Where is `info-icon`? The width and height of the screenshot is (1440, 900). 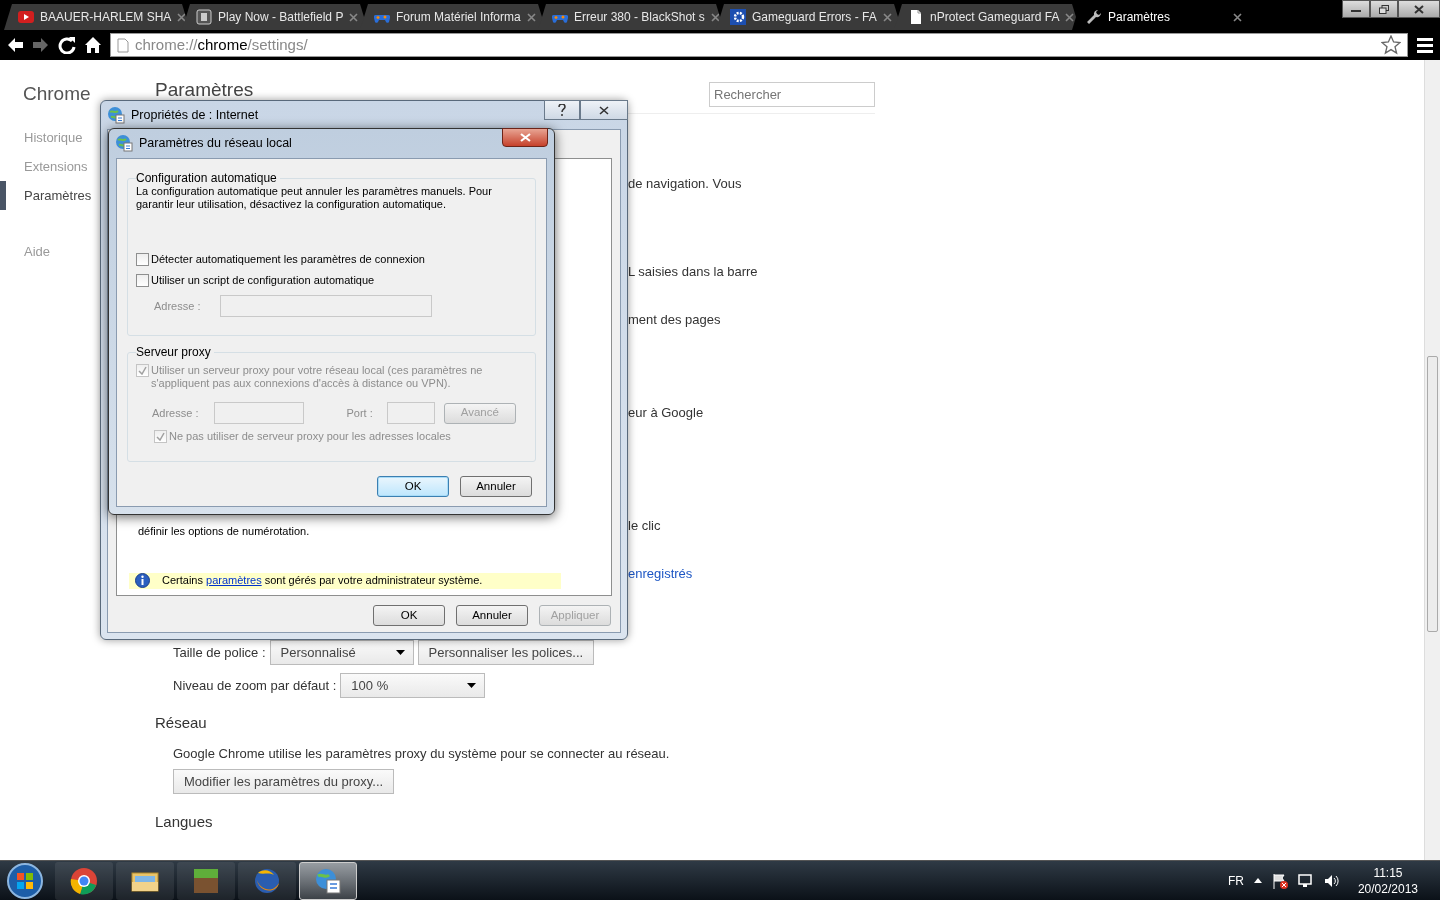
info-icon is located at coordinates (142, 580).